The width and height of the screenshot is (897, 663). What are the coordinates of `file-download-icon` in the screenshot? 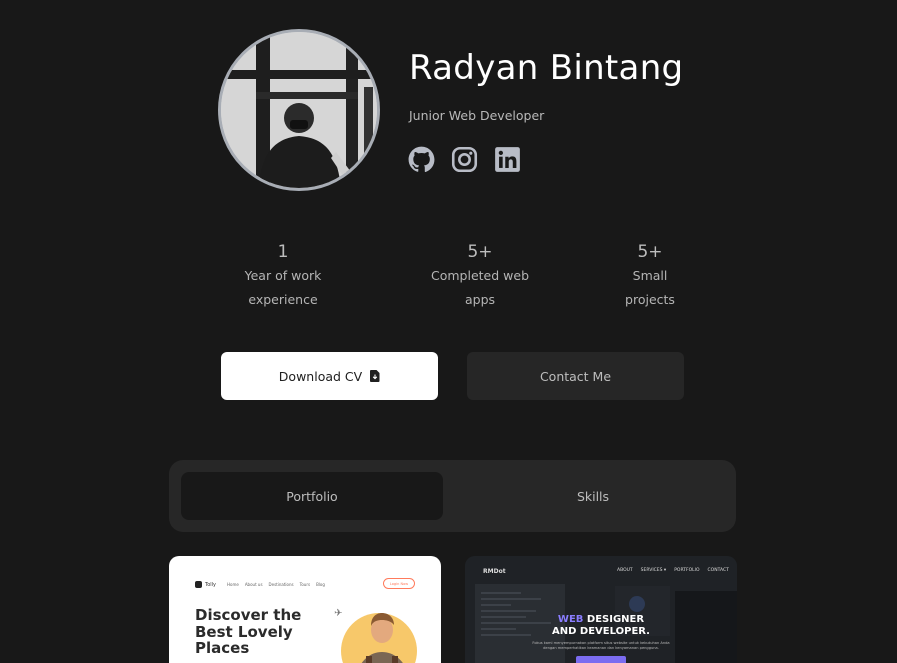 It's located at (375, 376).